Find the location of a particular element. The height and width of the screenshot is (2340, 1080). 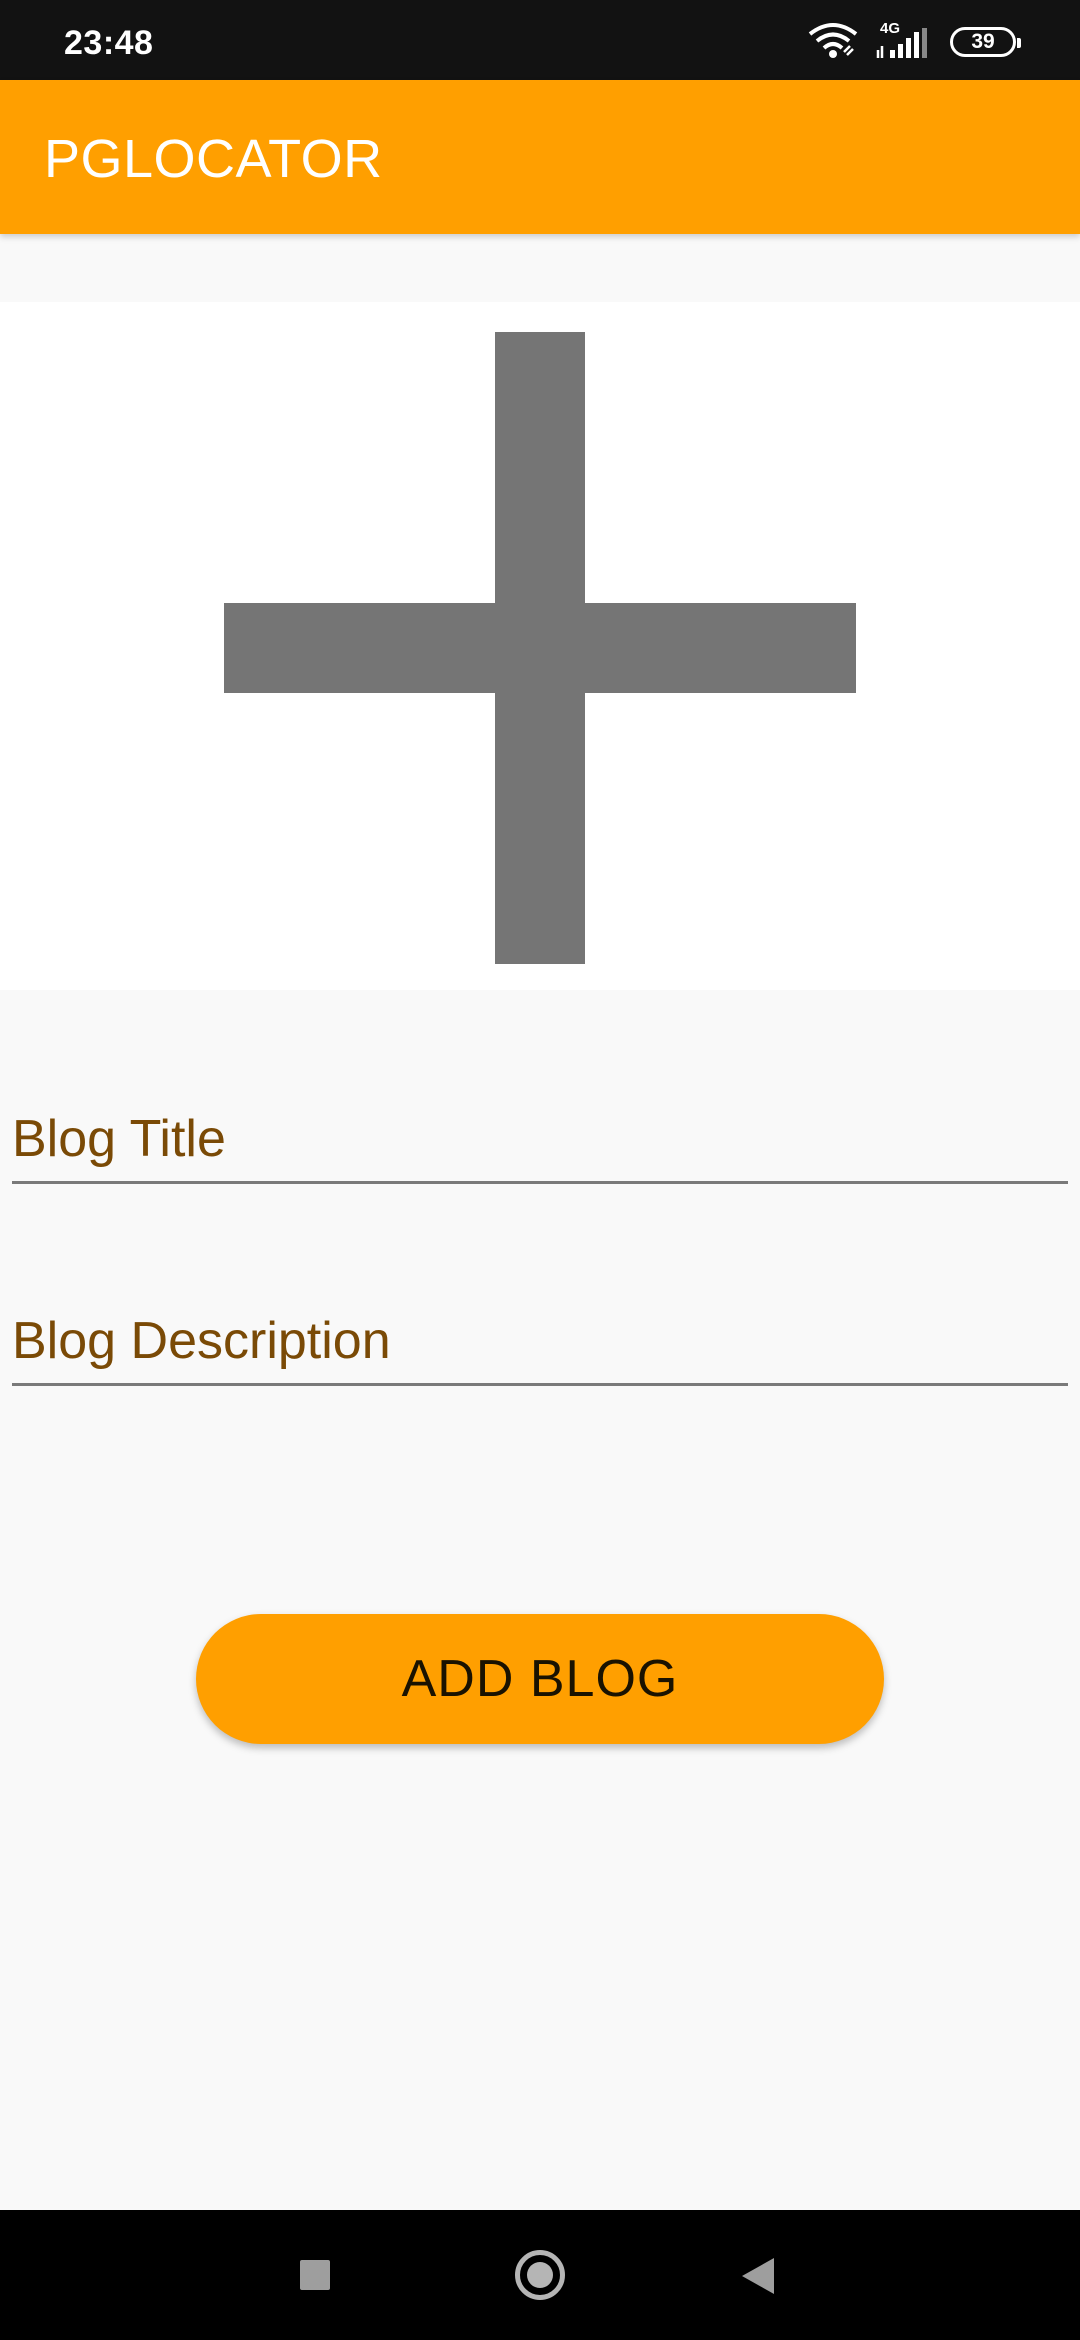

blog-description-field is located at coordinates (540, 1341).